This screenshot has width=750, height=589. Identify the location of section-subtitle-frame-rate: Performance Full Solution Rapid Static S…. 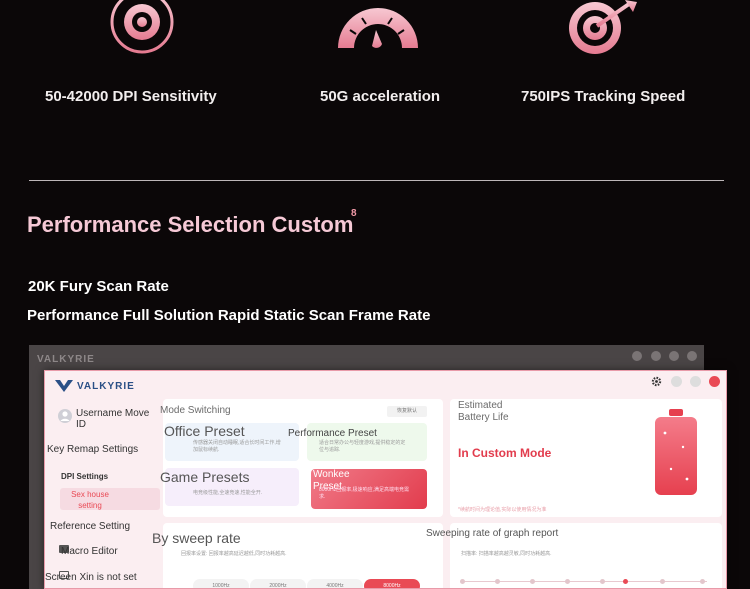
(229, 315).